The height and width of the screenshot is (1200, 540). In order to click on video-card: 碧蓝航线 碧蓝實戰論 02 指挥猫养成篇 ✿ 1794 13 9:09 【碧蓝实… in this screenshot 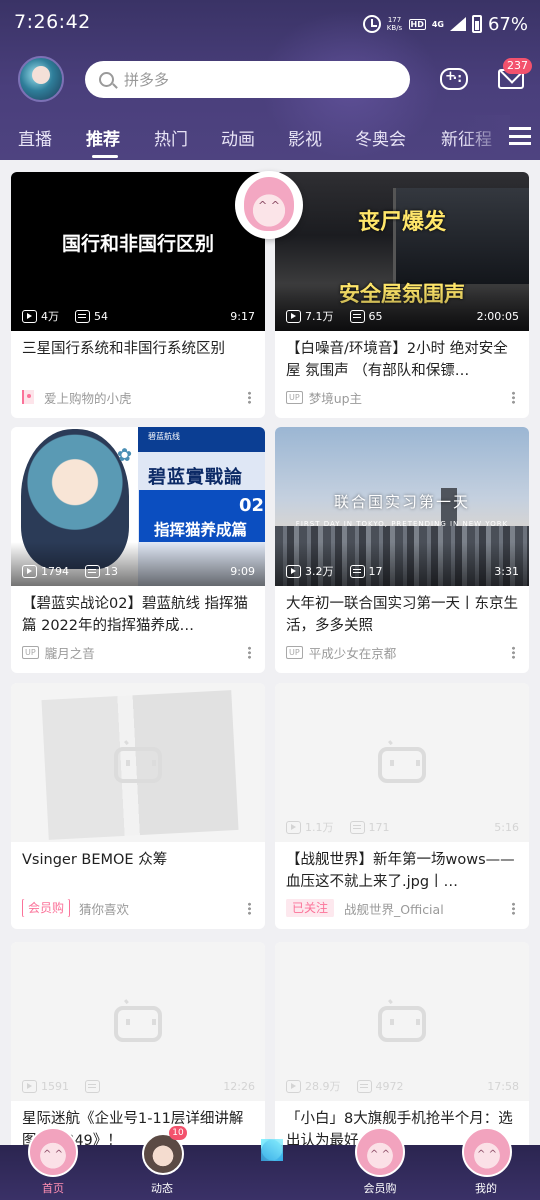, I will do `click(138, 550)`.